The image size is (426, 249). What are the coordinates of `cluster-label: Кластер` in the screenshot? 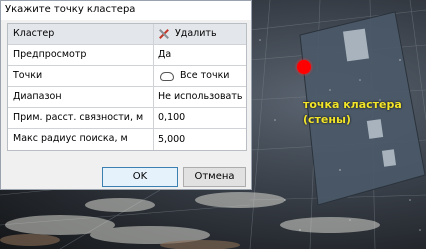 It's located at (81, 34).